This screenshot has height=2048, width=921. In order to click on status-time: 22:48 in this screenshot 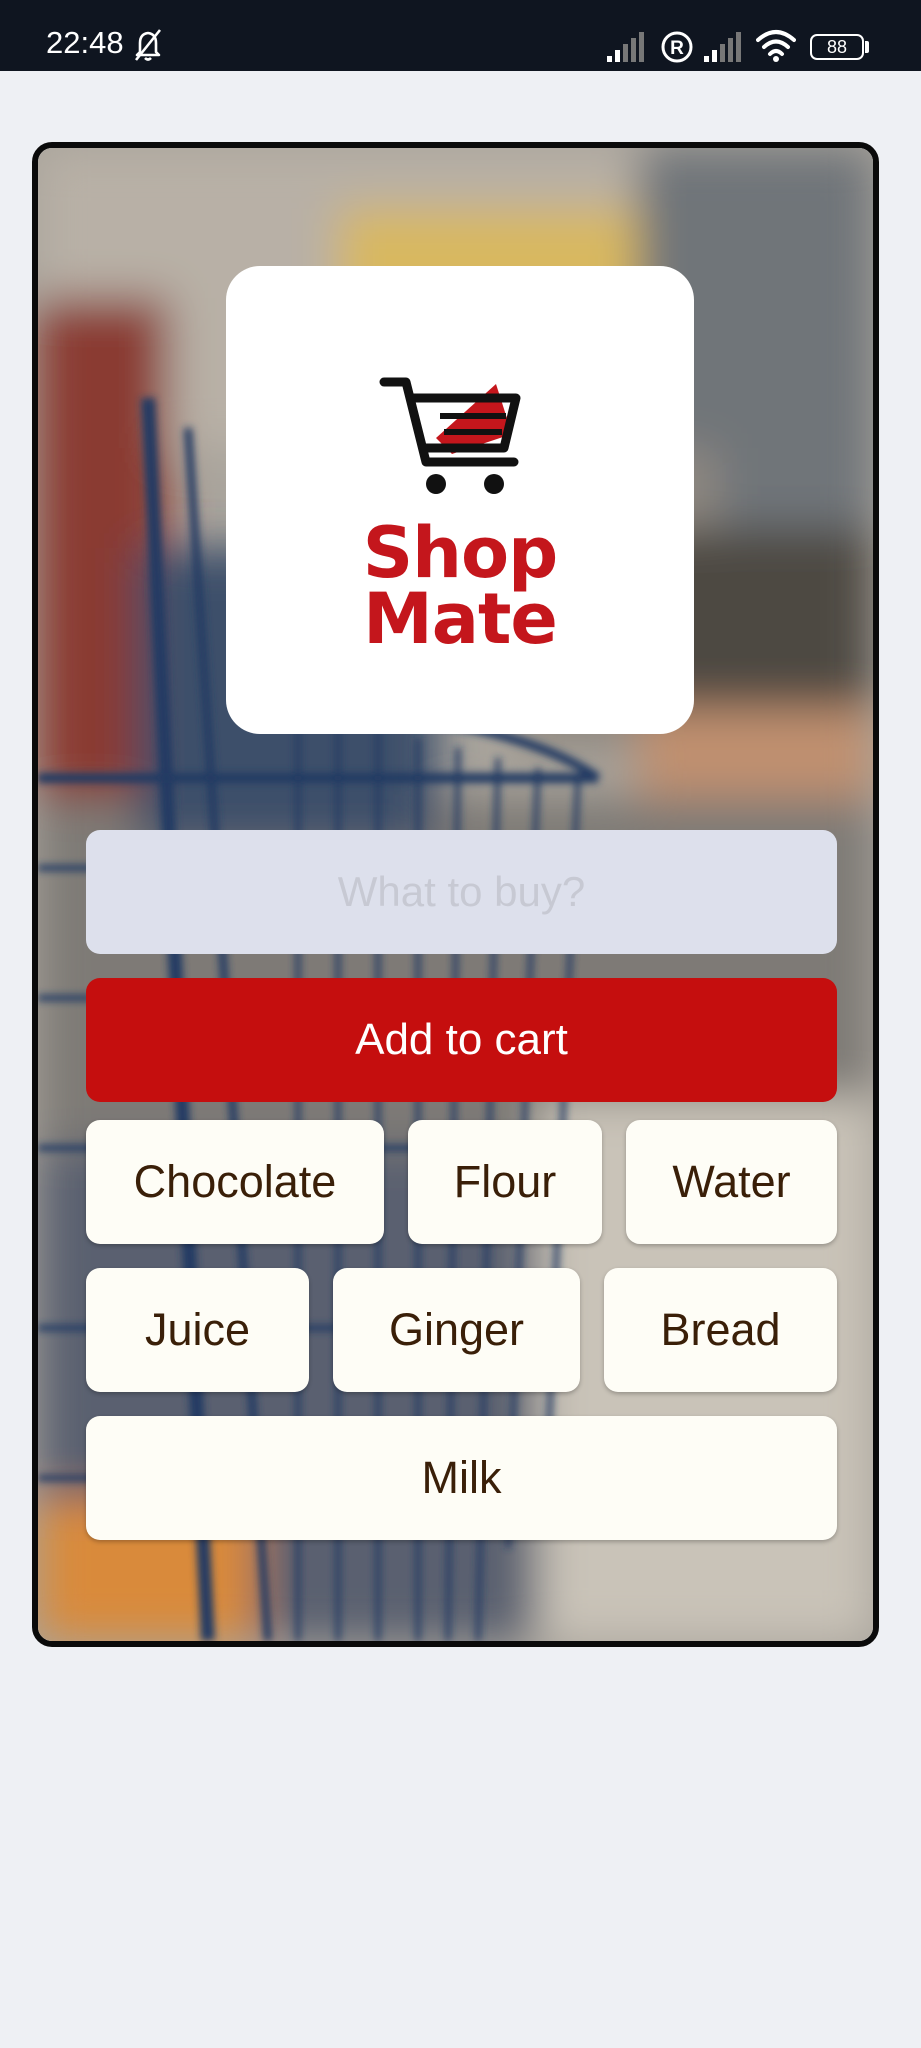, I will do `click(85, 42)`.